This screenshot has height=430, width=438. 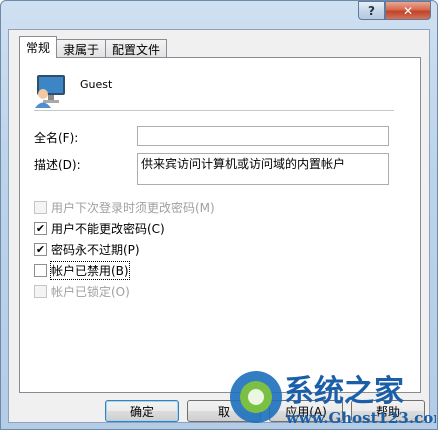 I want to click on close-button: ✕, so click(x=408, y=10).